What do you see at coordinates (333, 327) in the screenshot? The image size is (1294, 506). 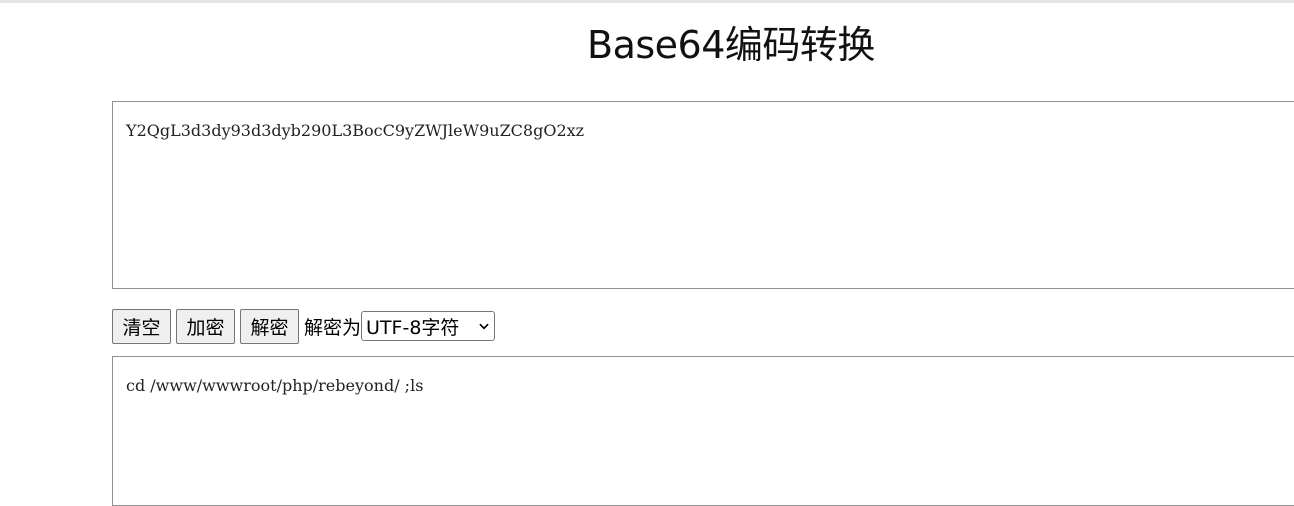 I see `decode-as-label: 解密为` at bounding box center [333, 327].